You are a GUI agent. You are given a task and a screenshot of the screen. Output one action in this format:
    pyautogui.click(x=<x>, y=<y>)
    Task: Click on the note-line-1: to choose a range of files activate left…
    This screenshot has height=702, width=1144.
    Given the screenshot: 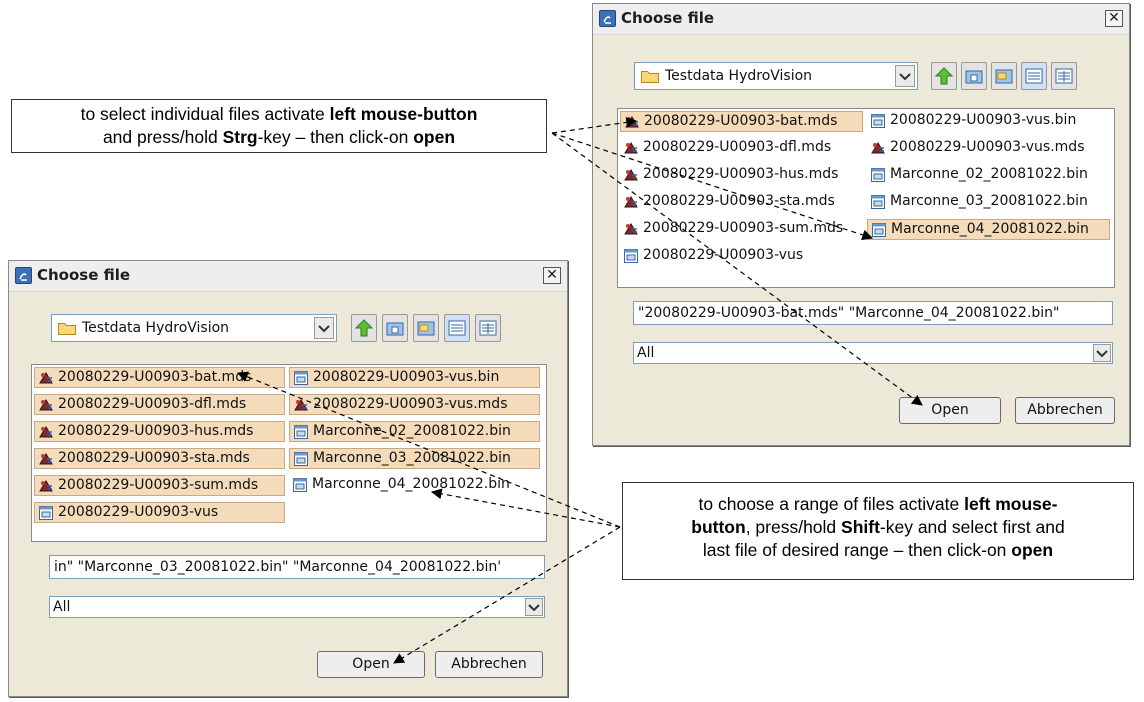 What is the action you would take?
    pyautogui.click(x=878, y=504)
    